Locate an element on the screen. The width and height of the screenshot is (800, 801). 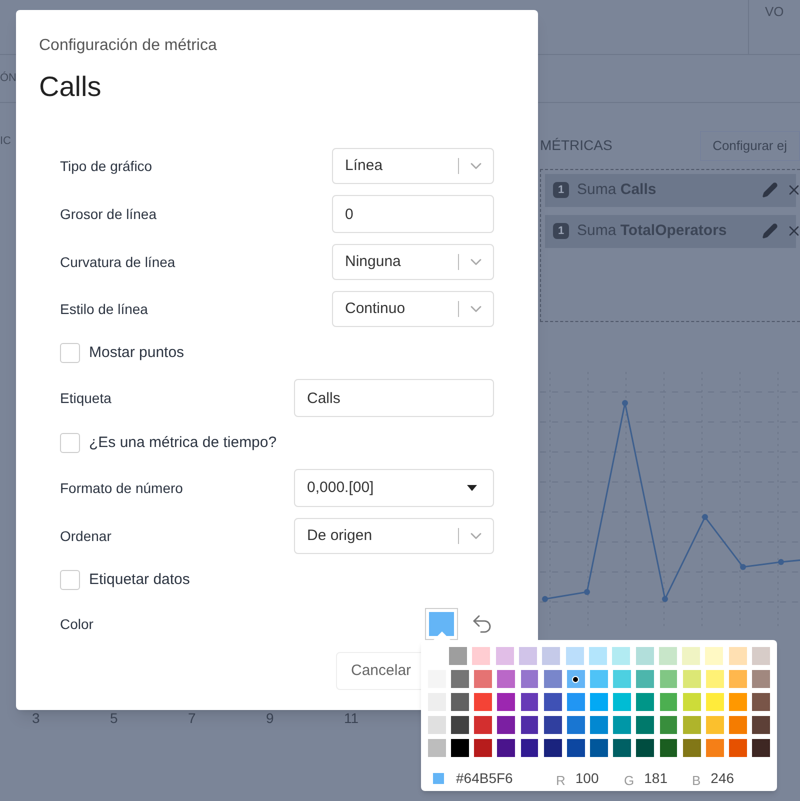
field-label: Estilo de línea is located at coordinates (104, 309).